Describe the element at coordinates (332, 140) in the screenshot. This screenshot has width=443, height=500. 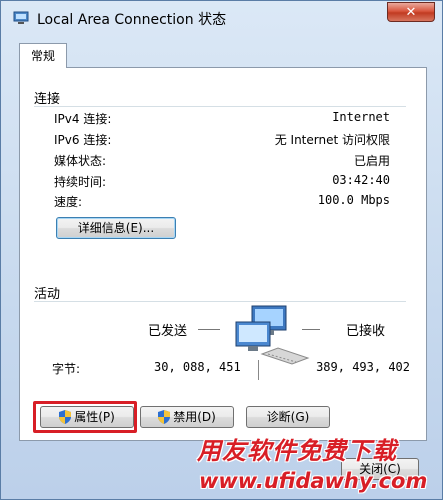
I see `ipv6-value: 无 Internet 访问权限` at that location.